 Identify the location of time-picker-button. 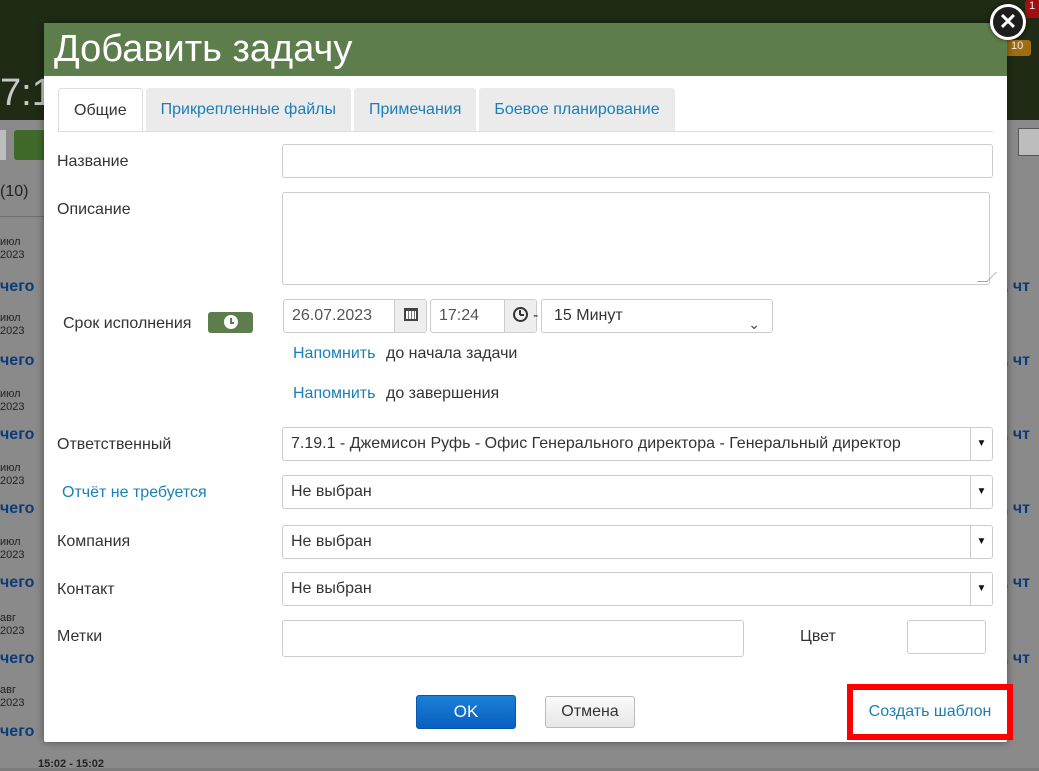
(520, 316).